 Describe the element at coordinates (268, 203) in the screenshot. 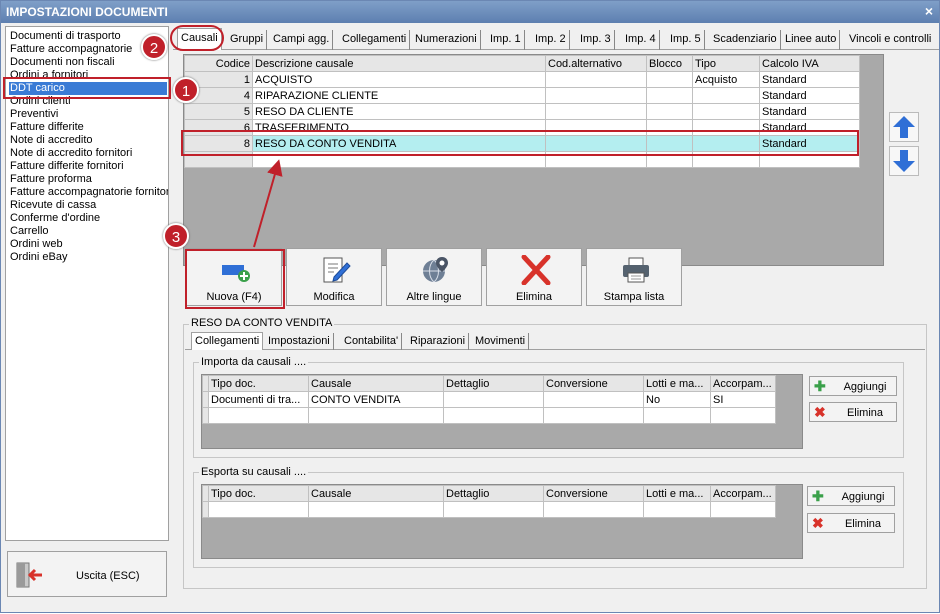

I see `annotation-arrow` at that location.